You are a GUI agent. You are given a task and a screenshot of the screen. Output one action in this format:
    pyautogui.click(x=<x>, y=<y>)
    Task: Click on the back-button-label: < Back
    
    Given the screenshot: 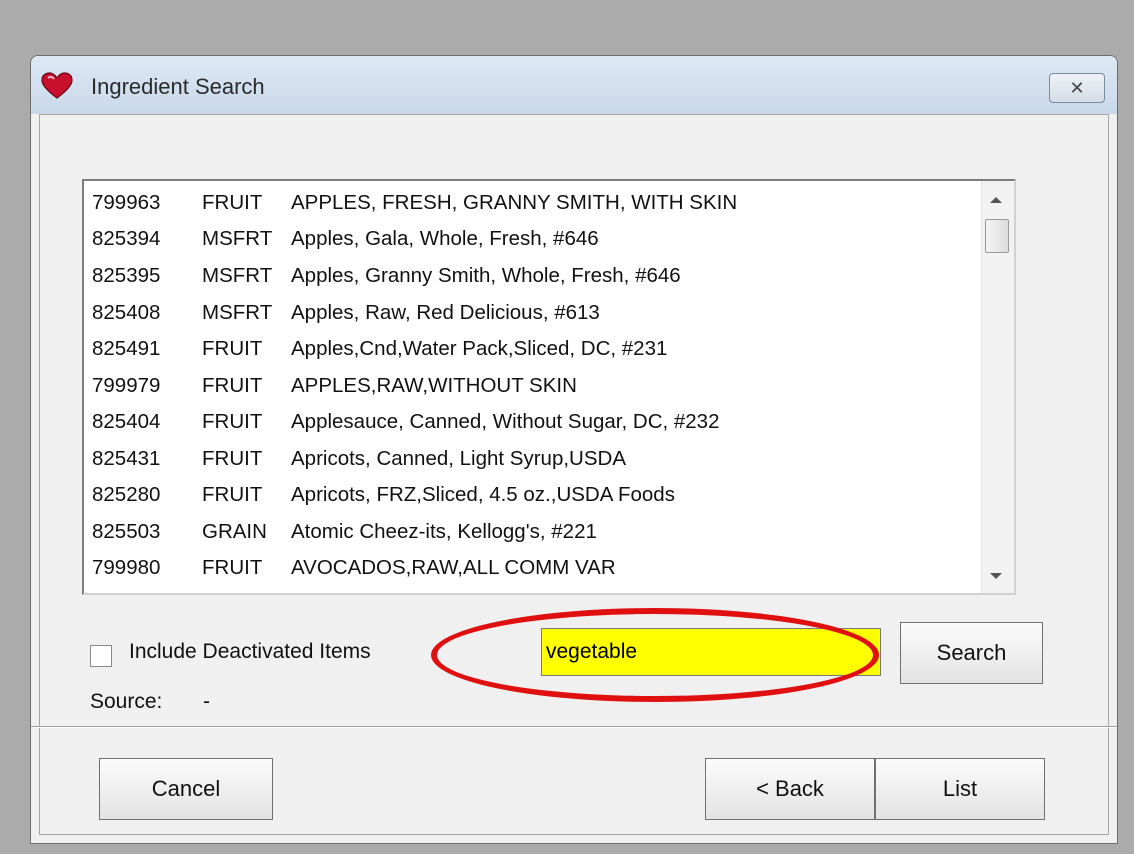 What is the action you would take?
    pyautogui.click(x=790, y=788)
    